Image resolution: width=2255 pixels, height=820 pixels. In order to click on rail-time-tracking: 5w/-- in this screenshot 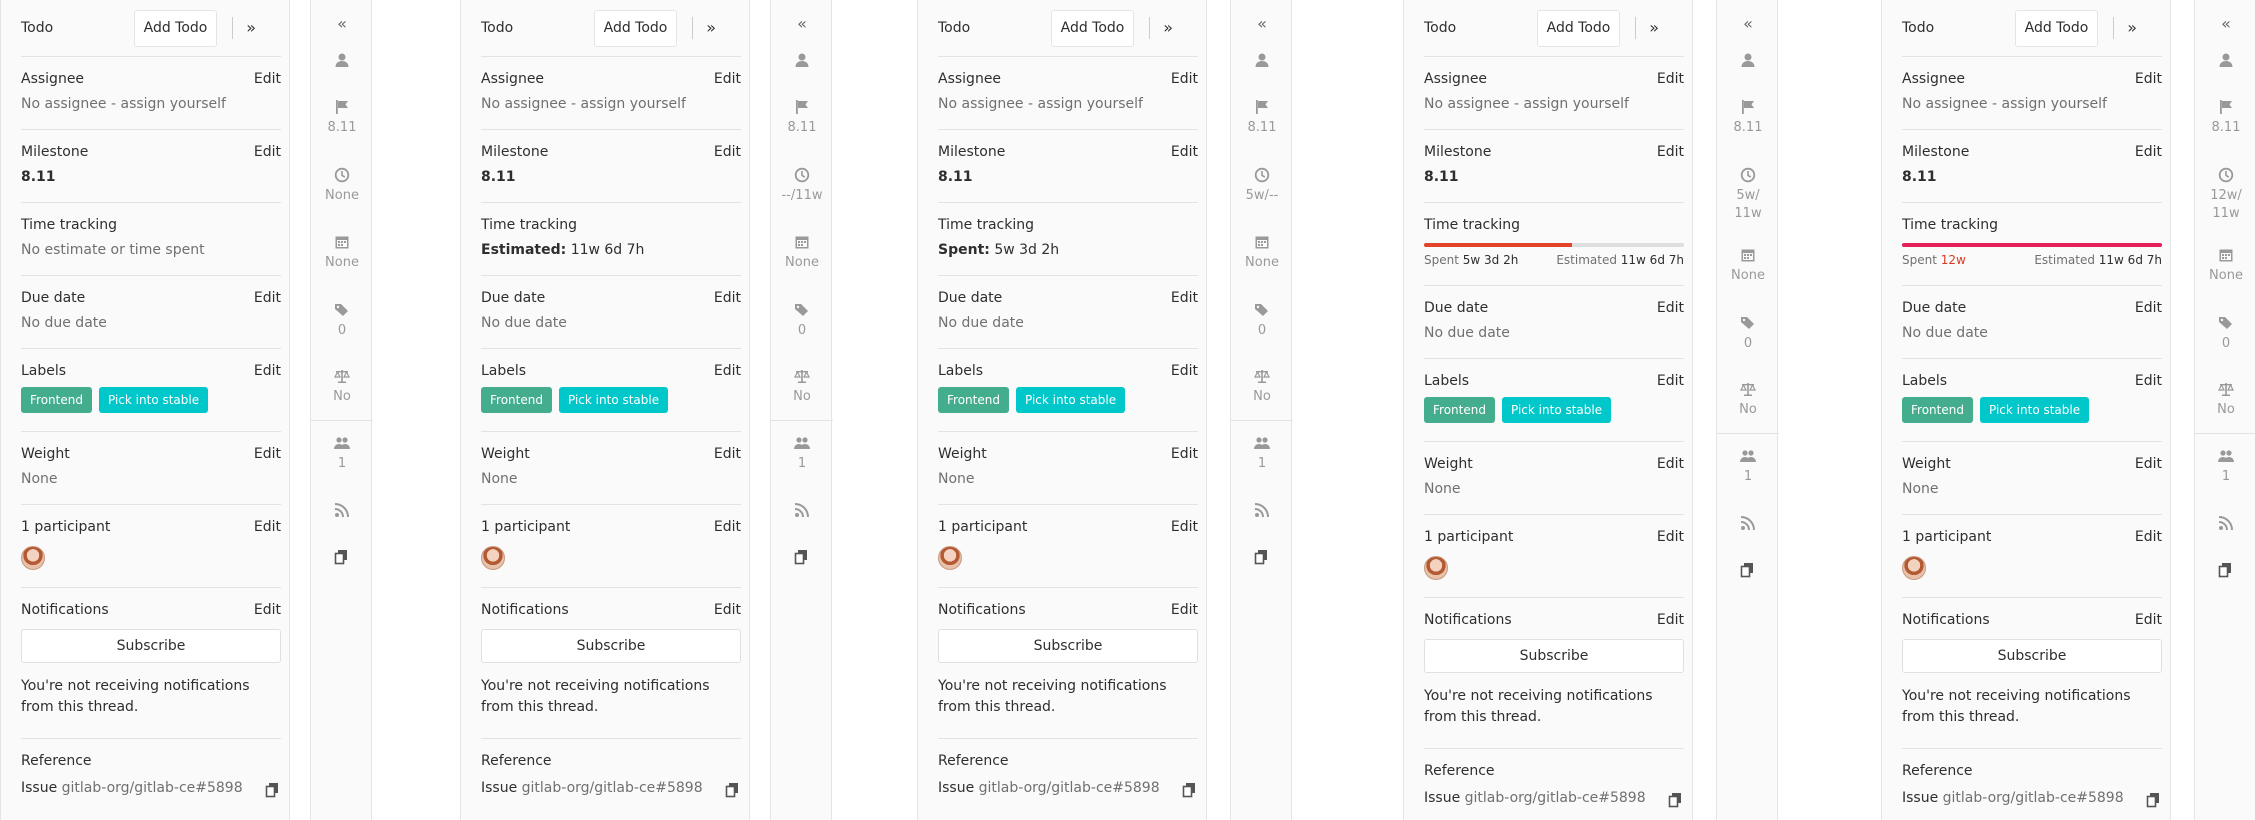, I will do `click(1262, 186)`.